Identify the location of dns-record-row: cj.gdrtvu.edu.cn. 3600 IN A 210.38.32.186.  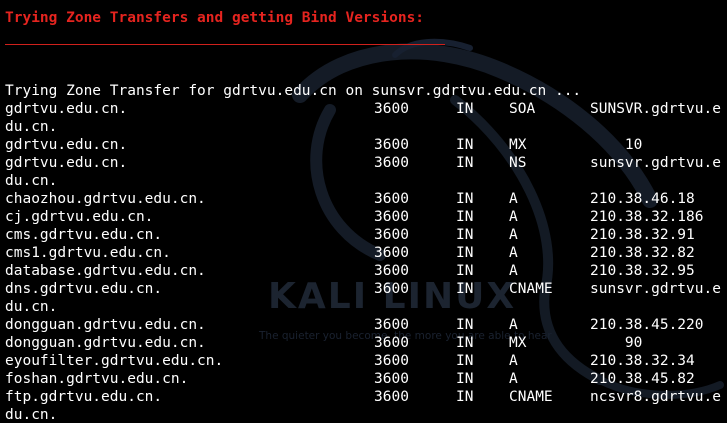
(366, 217).